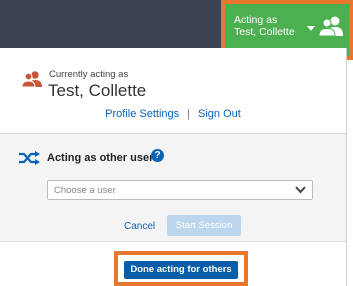 The height and width of the screenshot is (286, 353). I want to click on caret-down-icon, so click(311, 28).